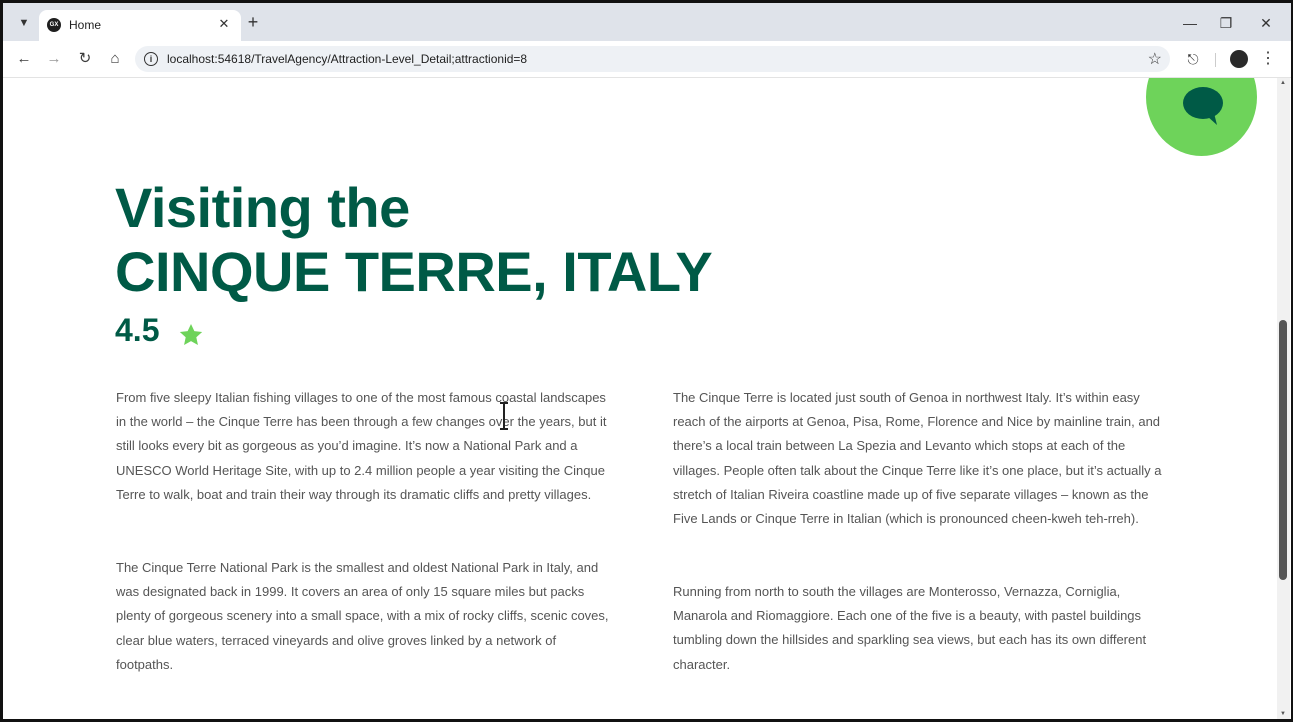  I want to click on tab-home: GX Home ✕, so click(140, 25).